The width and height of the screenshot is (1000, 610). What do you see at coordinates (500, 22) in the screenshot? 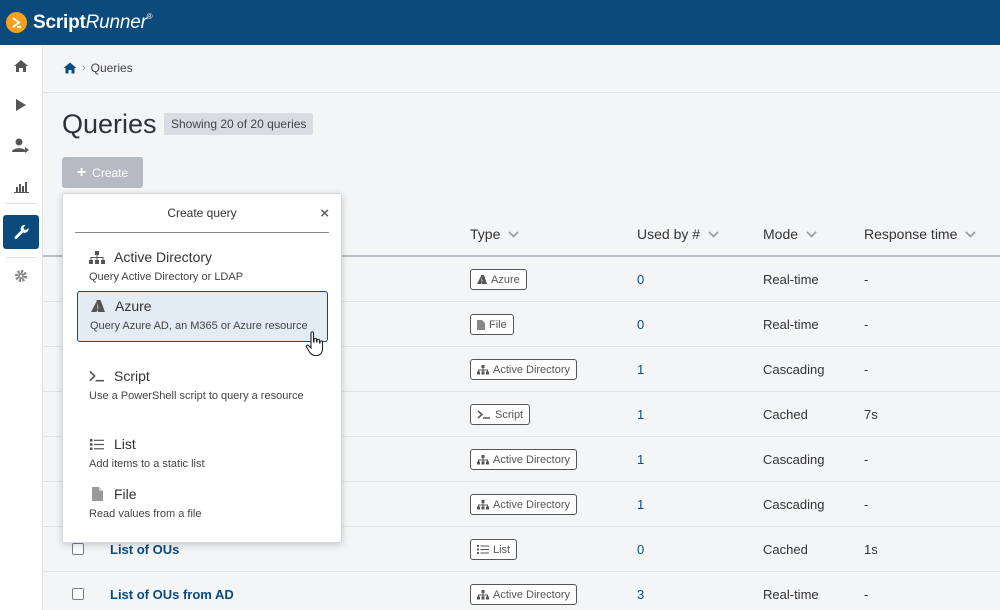
I see `top-bar: ScriptRunner®` at bounding box center [500, 22].